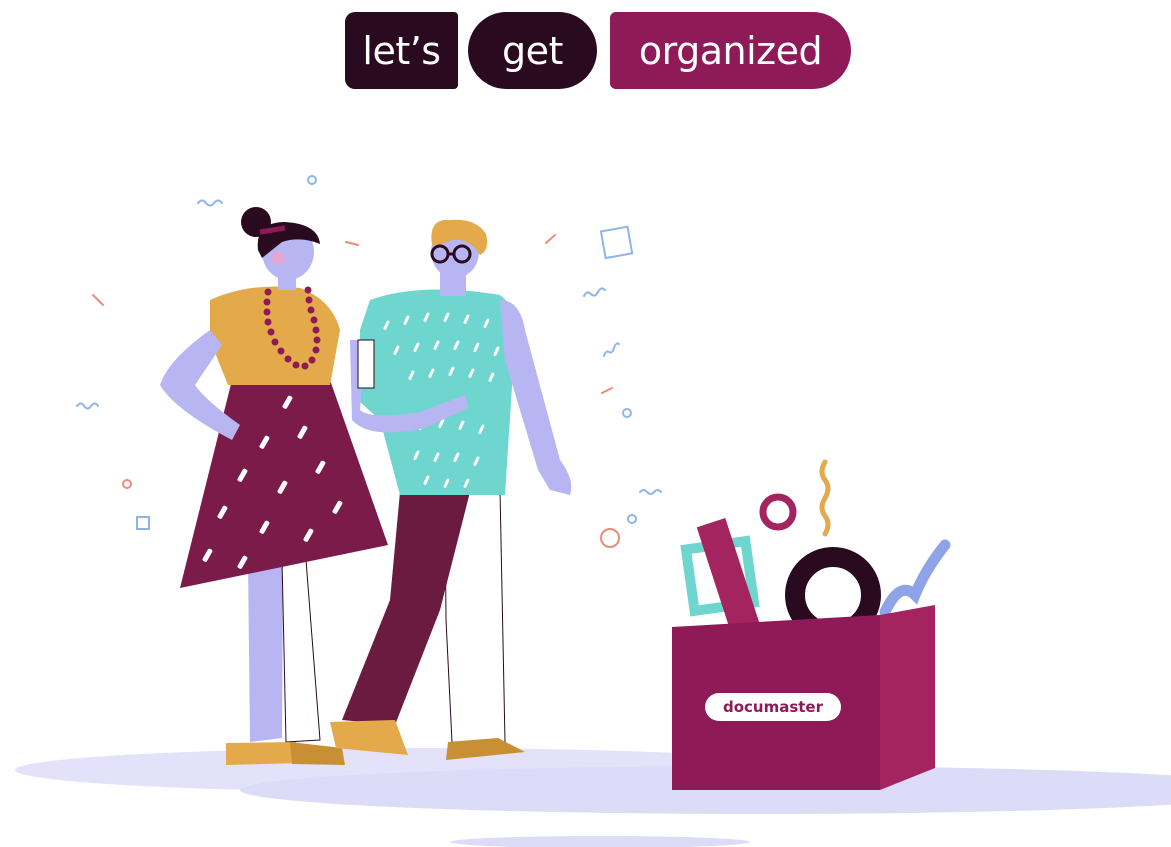  I want to click on box-label: documaster, so click(773, 707).